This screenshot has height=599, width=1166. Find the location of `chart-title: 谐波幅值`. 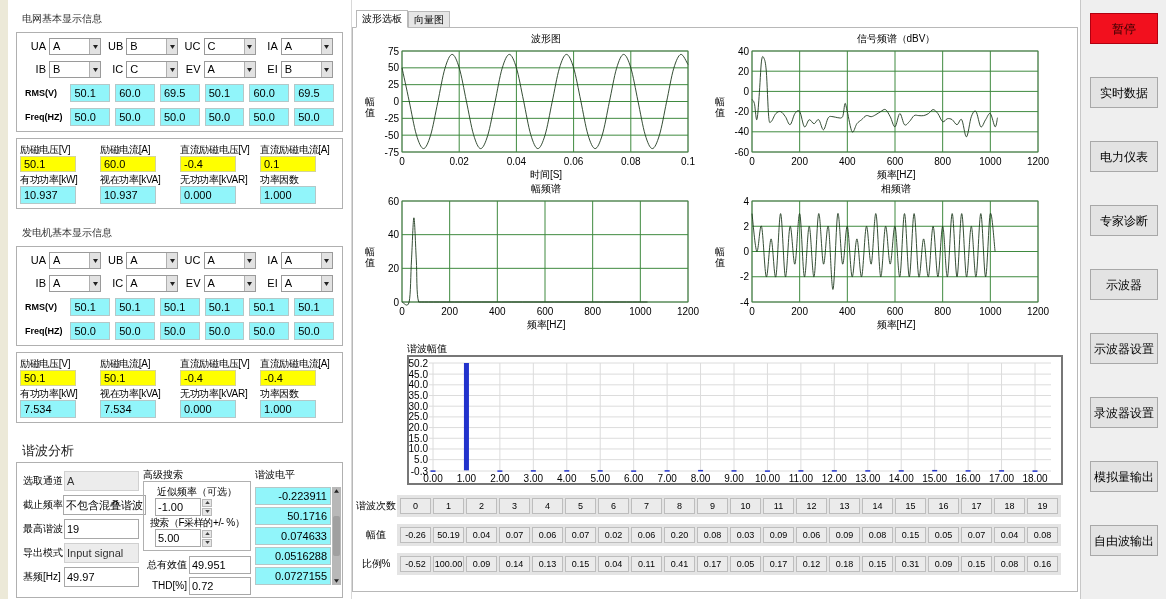

chart-title: 谐波幅值 is located at coordinates (427, 349).